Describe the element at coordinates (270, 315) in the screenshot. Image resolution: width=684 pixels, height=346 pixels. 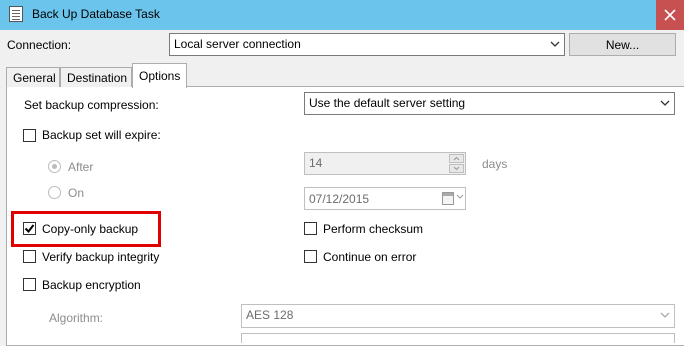
I see `algorithm-value: AES 128` at that location.